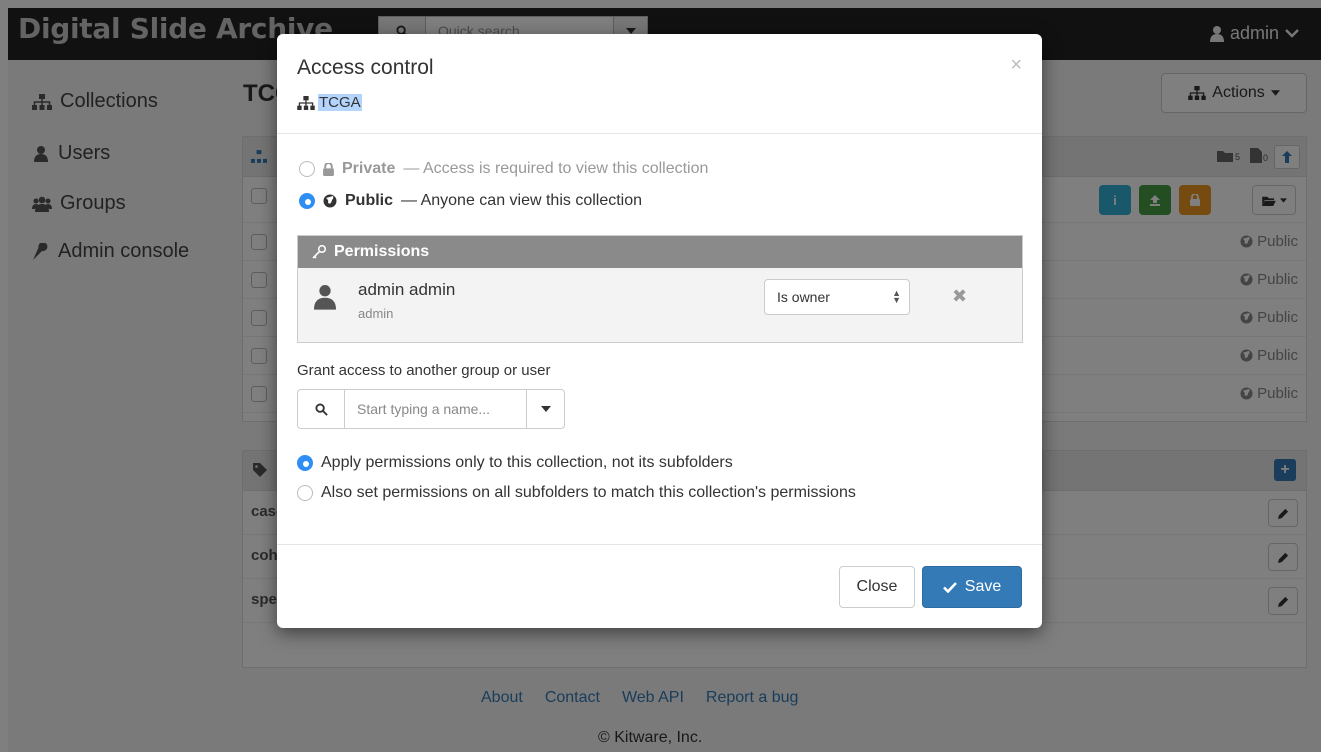  Describe the element at coordinates (659, 84) in the screenshot. I see `dialog-header: Access control TCGA ×` at that location.